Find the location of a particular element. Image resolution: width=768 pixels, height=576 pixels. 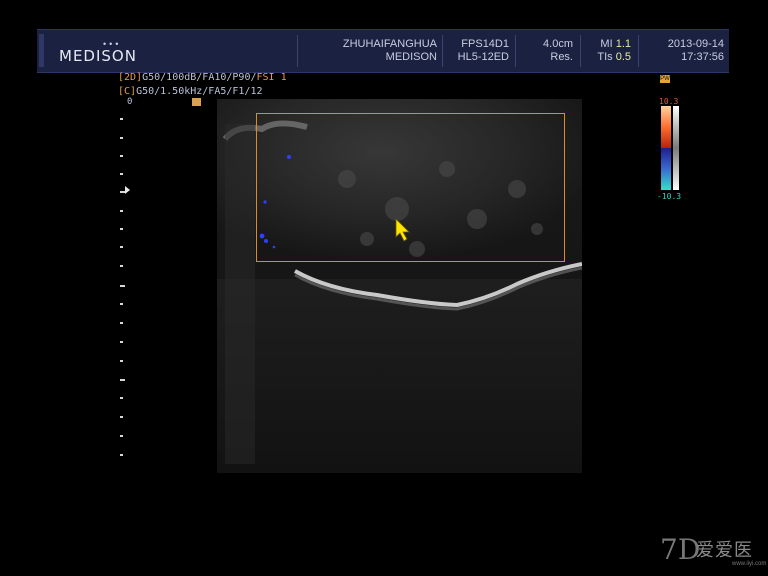

watermark-text: 爱爱医 is located at coordinates (724, 550).